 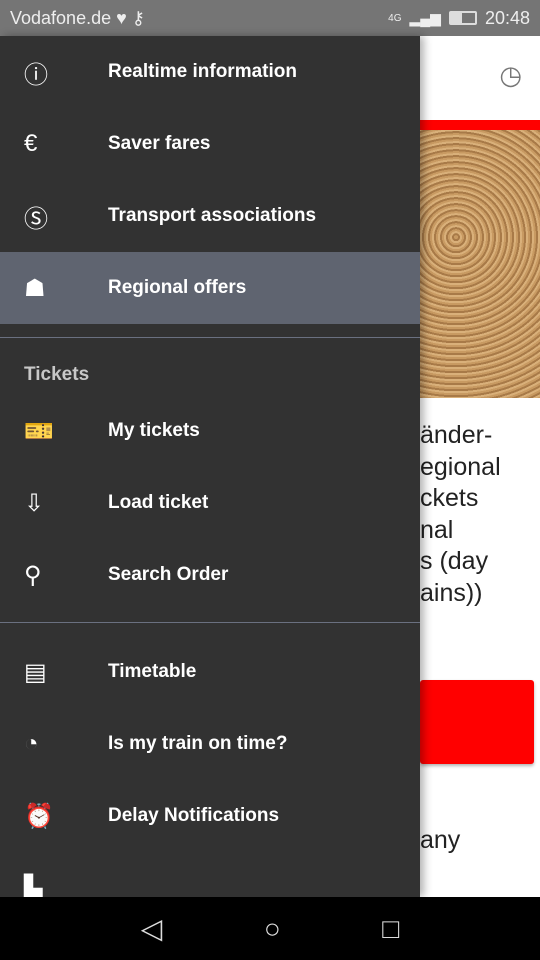 What do you see at coordinates (210, 575) in the screenshot?
I see `drawer-item-search-order: ⚲ Search Order` at bounding box center [210, 575].